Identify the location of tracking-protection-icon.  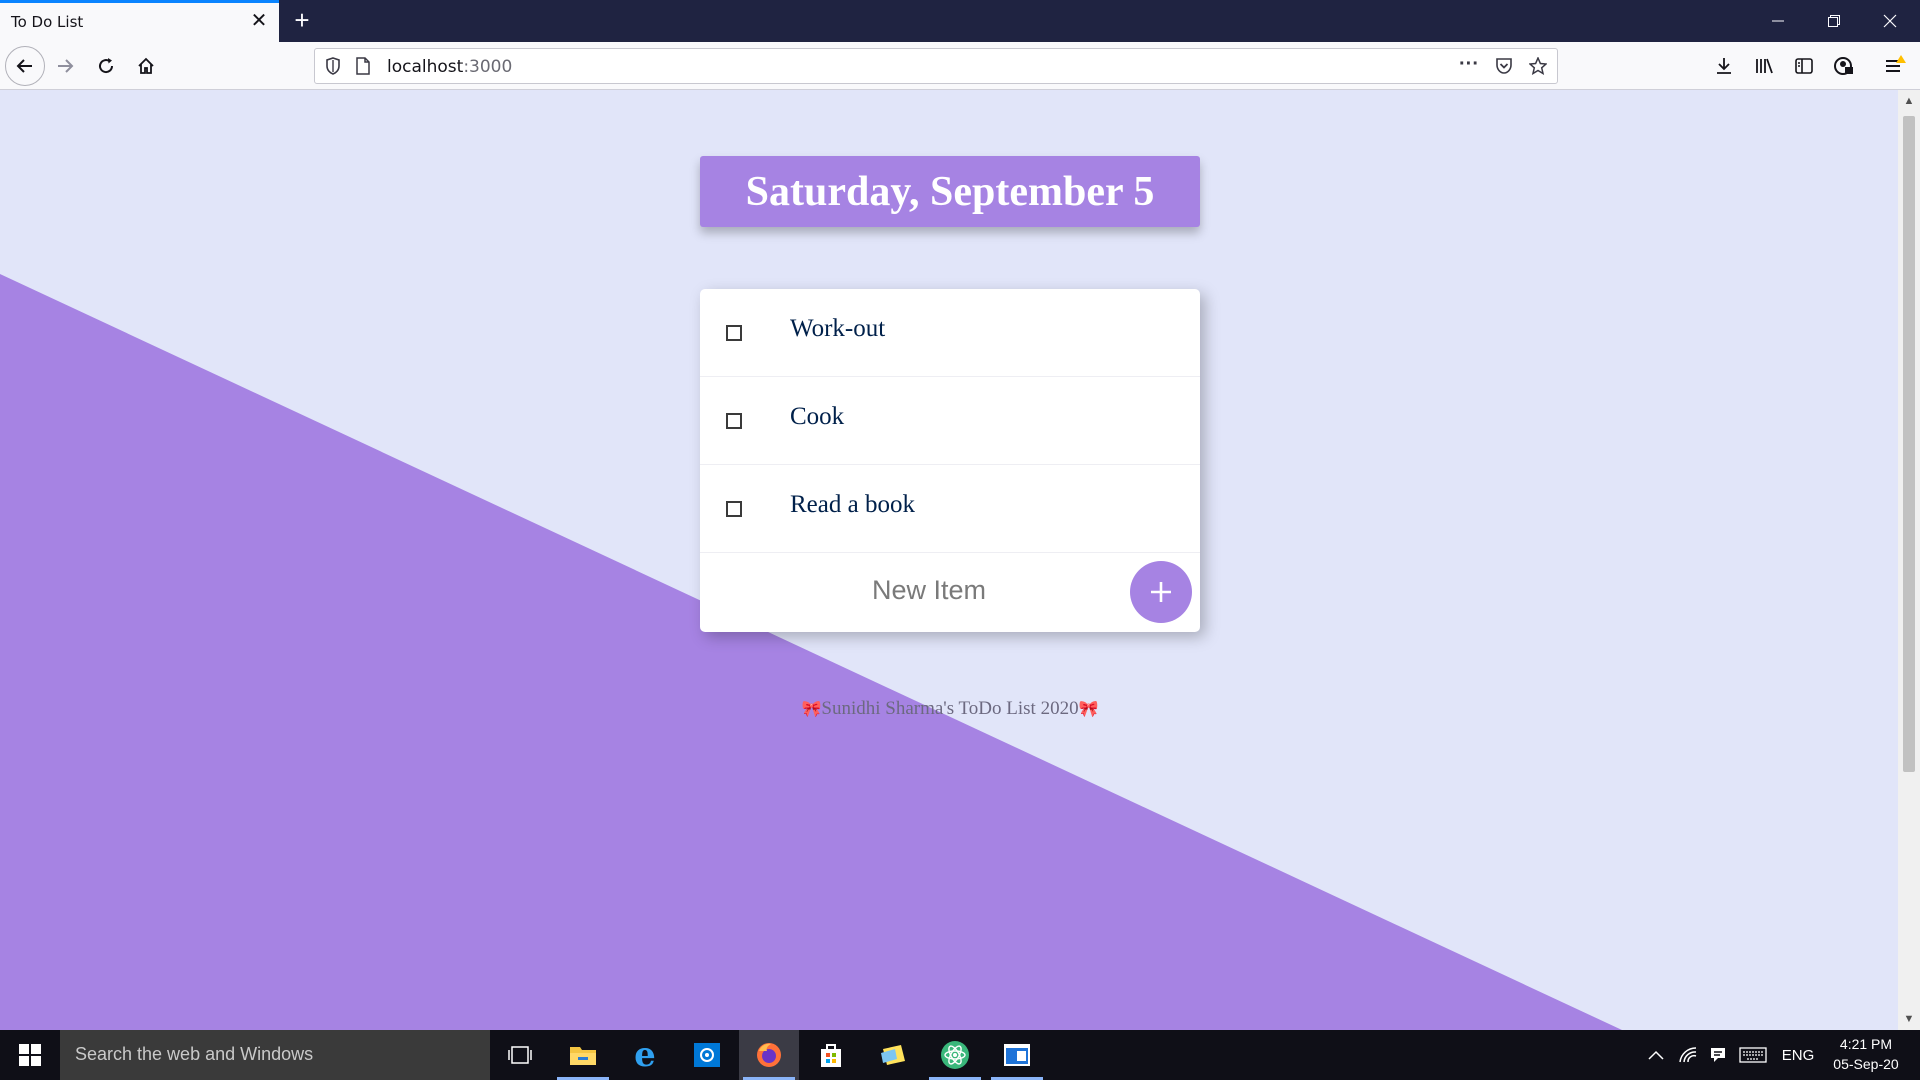
(333, 68).